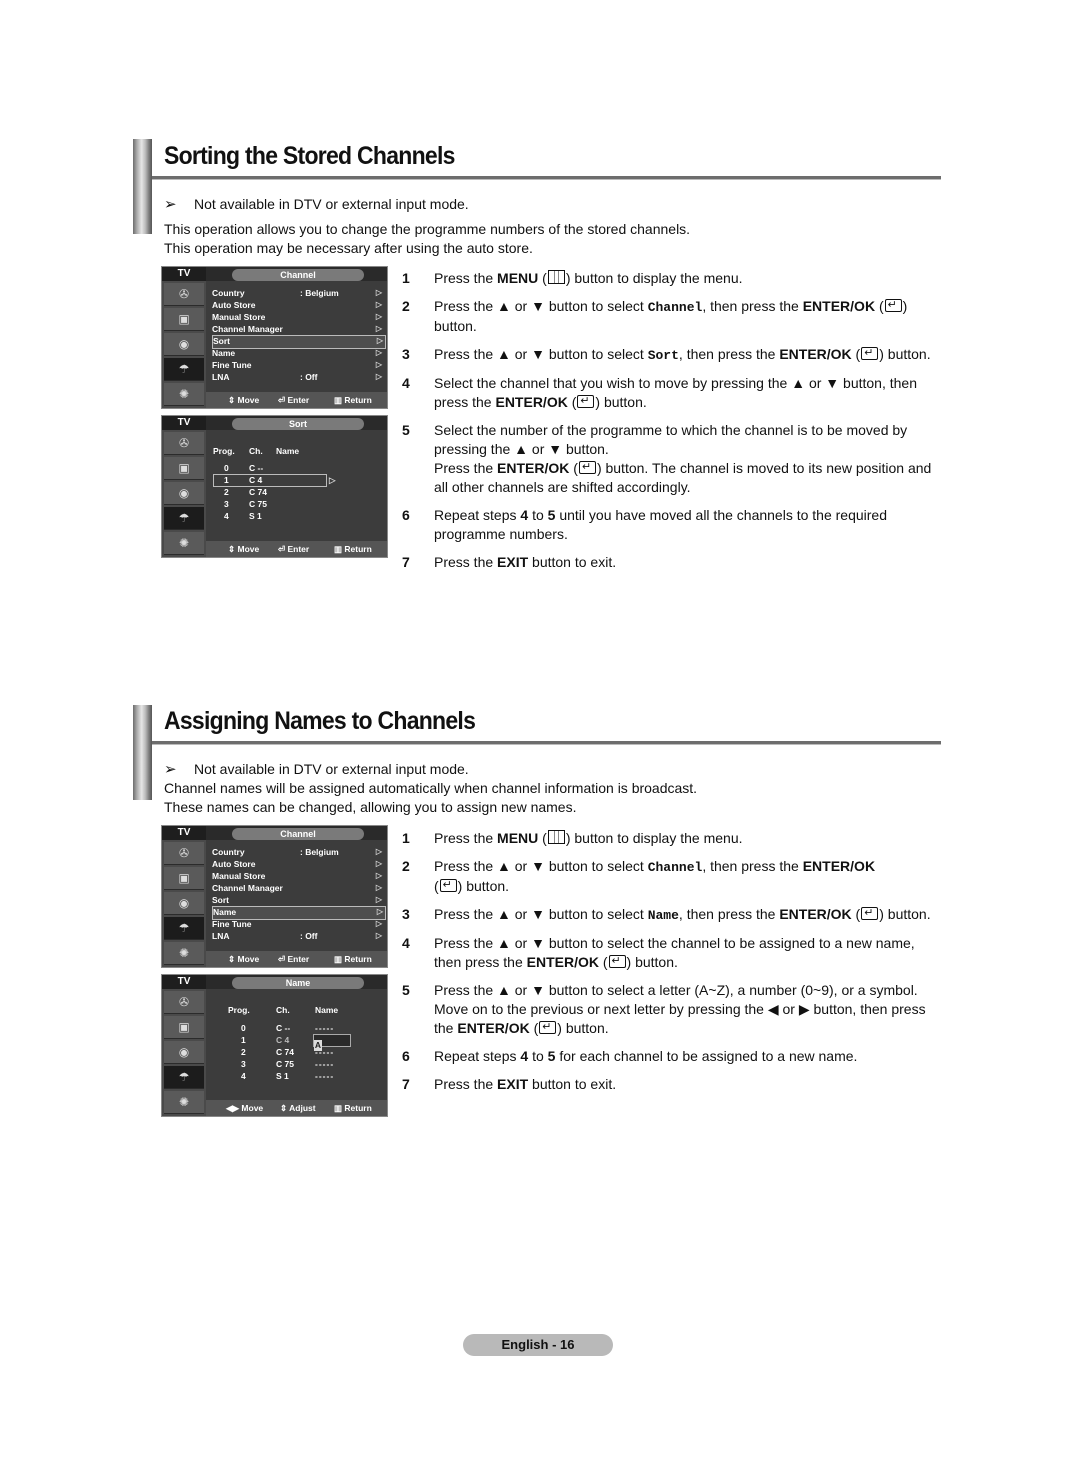 The width and height of the screenshot is (1080, 1474). What do you see at coordinates (283, 1040) in the screenshot?
I see `channel-id: C 4` at bounding box center [283, 1040].